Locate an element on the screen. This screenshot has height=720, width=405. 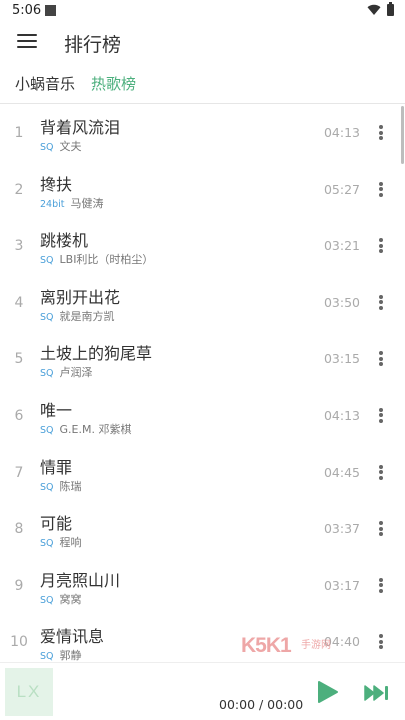
app-bar: 排行榜 is located at coordinates (202, 43).